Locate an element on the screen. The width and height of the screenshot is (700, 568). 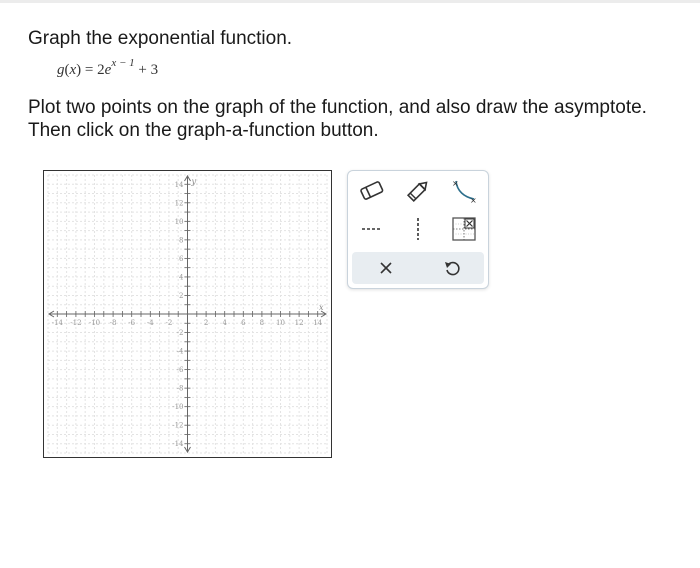
x-tick-label: -4 is located at coordinates (150, 323).